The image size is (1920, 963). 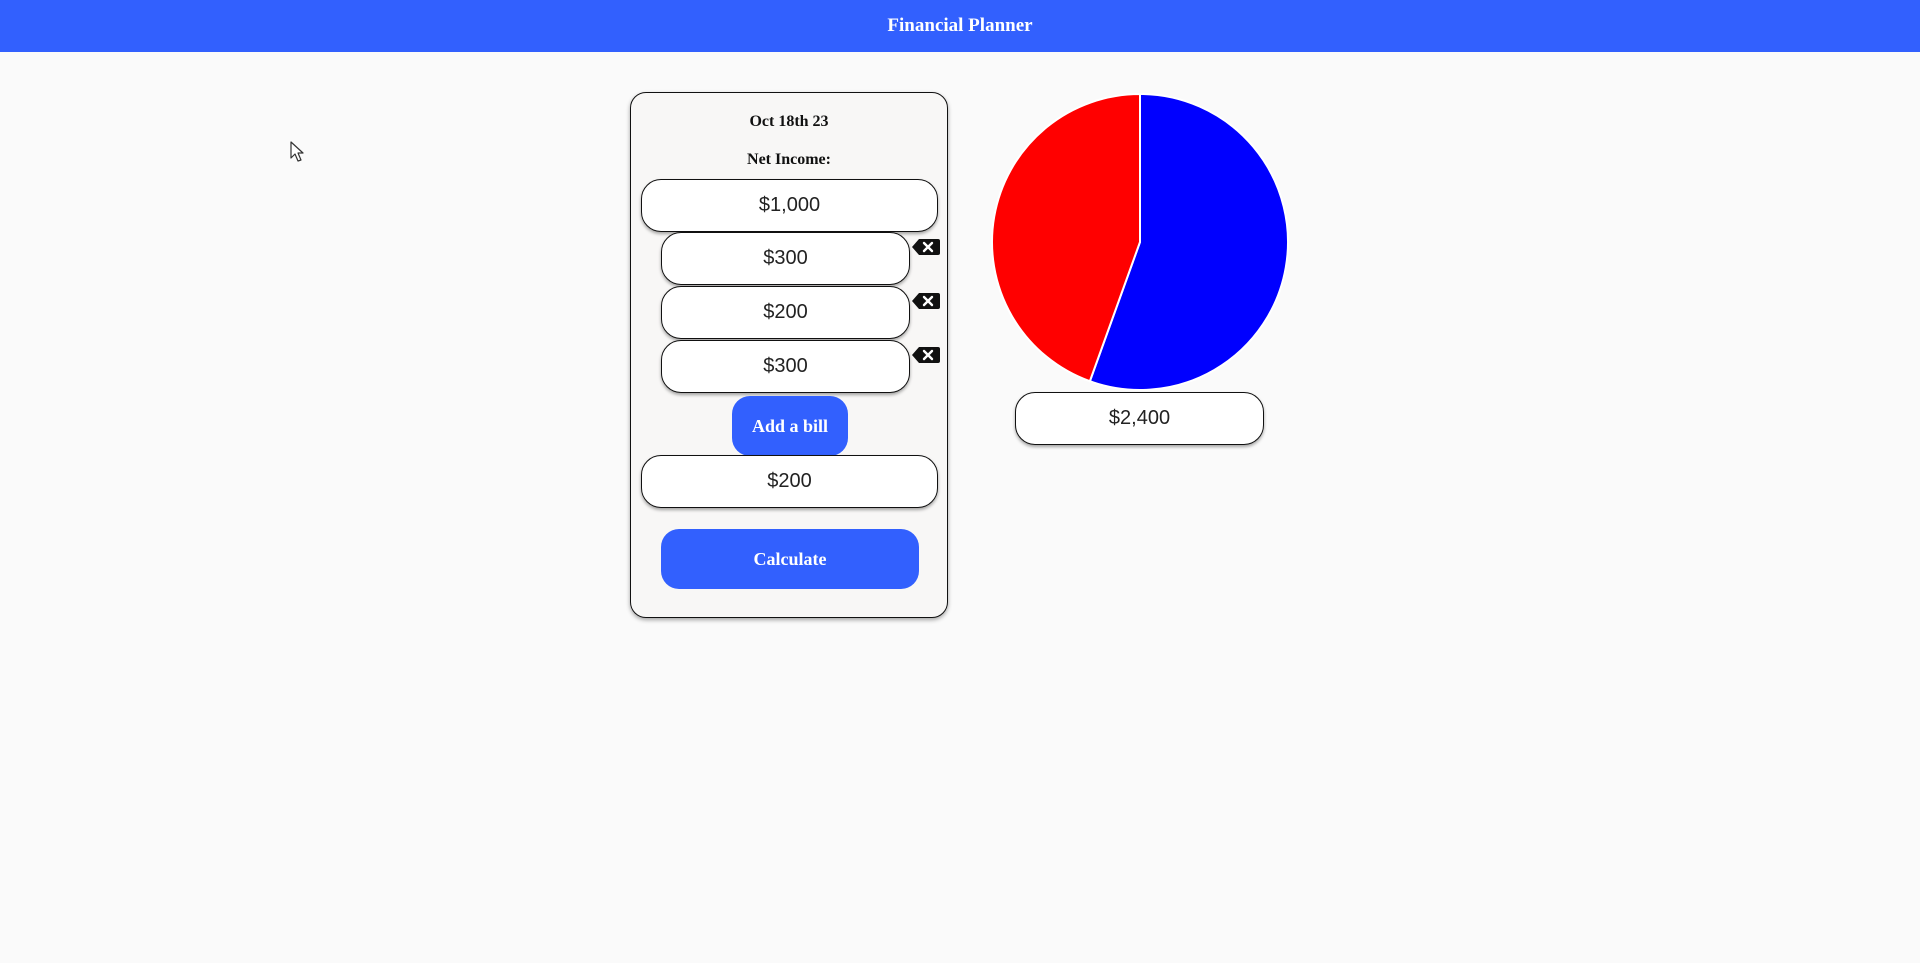 What do you see at coordinates (297, 151) in the screenshot?
I see `mouse-cursor-icon` at bounding box center [297, 151].